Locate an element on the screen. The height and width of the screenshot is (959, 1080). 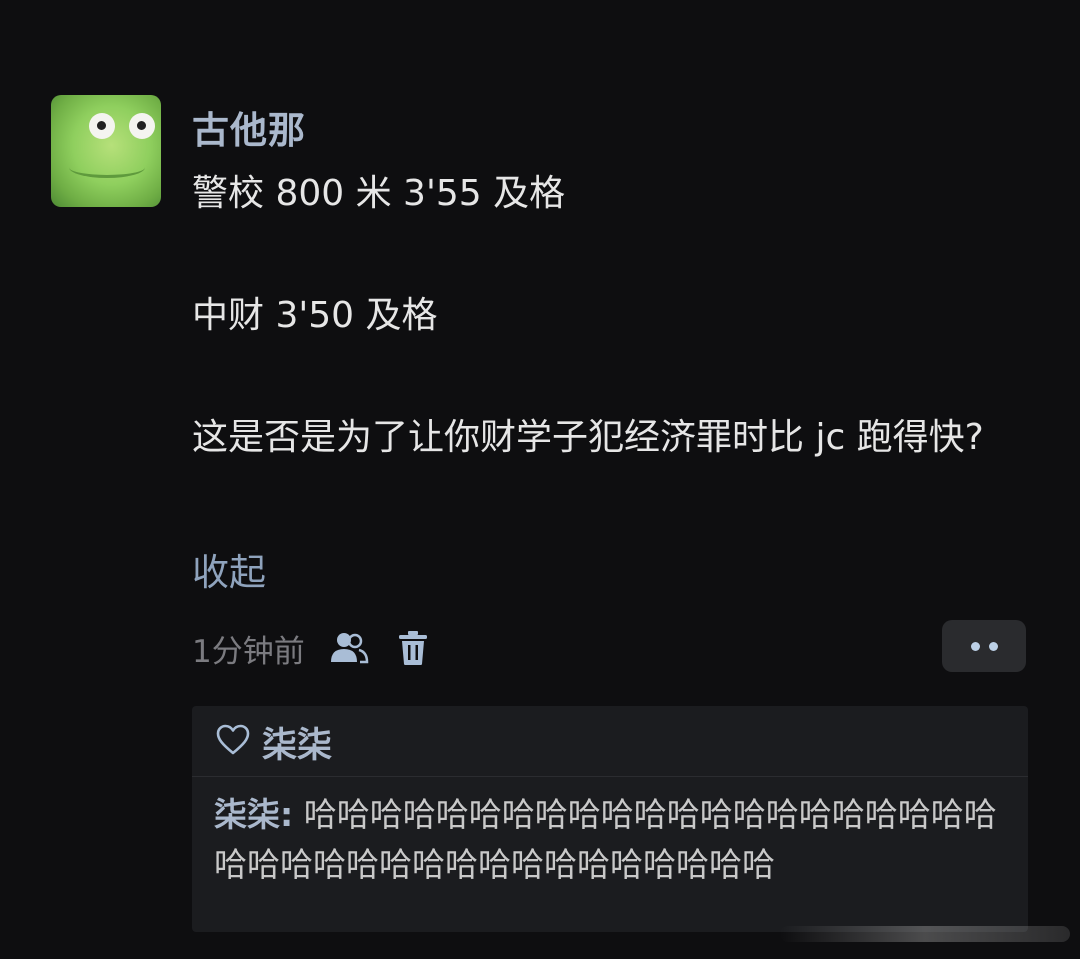
comment-line: 这是否是为了让你财学子犯经济罪时比 jc 跑得快? is located at coordinates (588, 437).